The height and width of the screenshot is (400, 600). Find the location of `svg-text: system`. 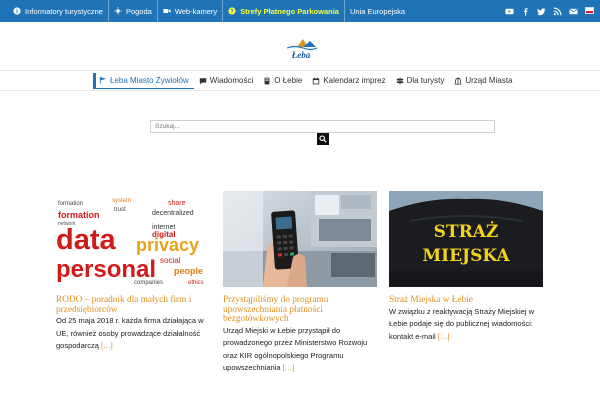

svg-text: system is located at coordinates (121, 201).